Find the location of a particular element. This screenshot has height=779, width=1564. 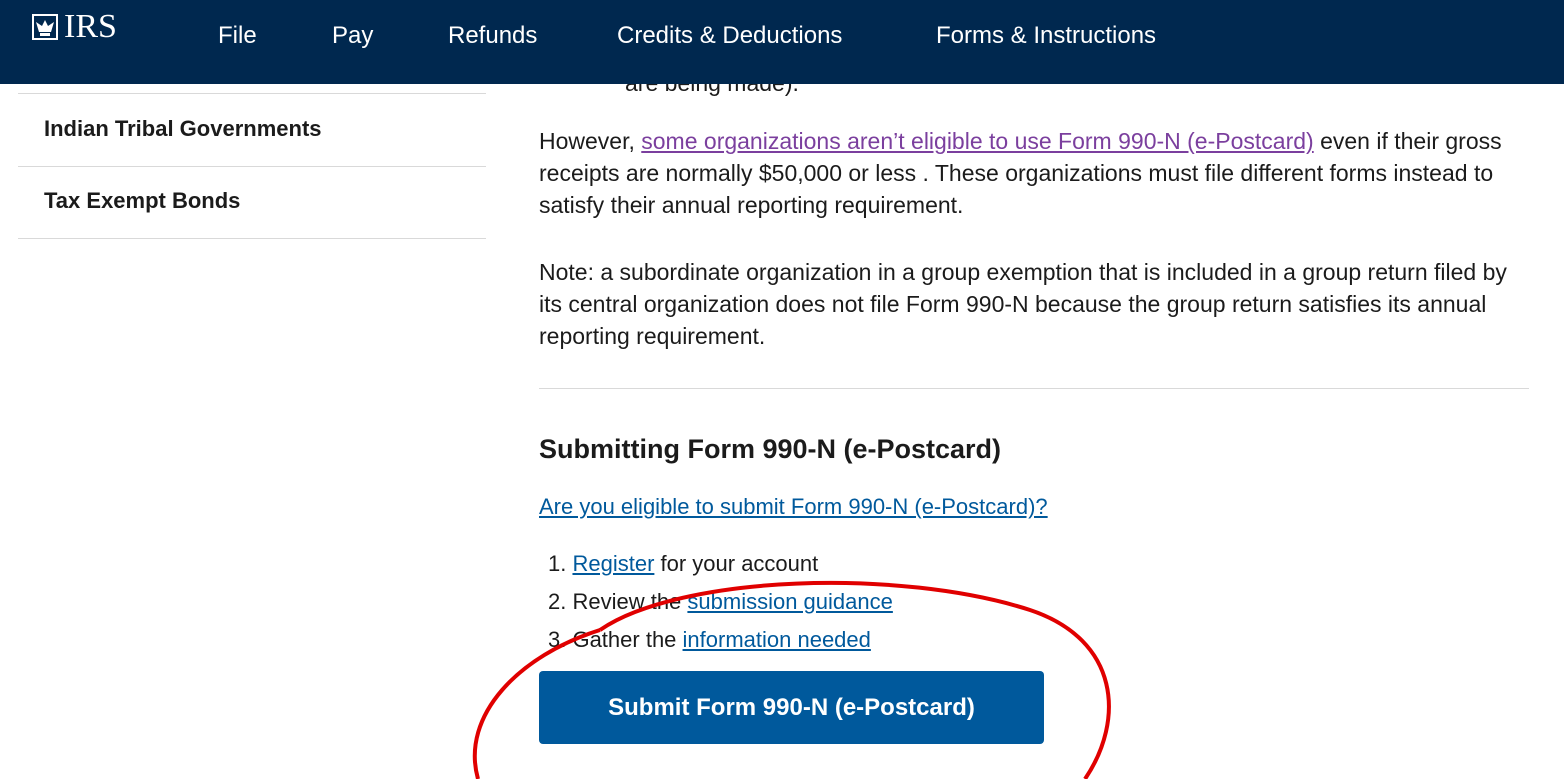

step-prefix: 3. Gather the is located at coordinates (615, 639).